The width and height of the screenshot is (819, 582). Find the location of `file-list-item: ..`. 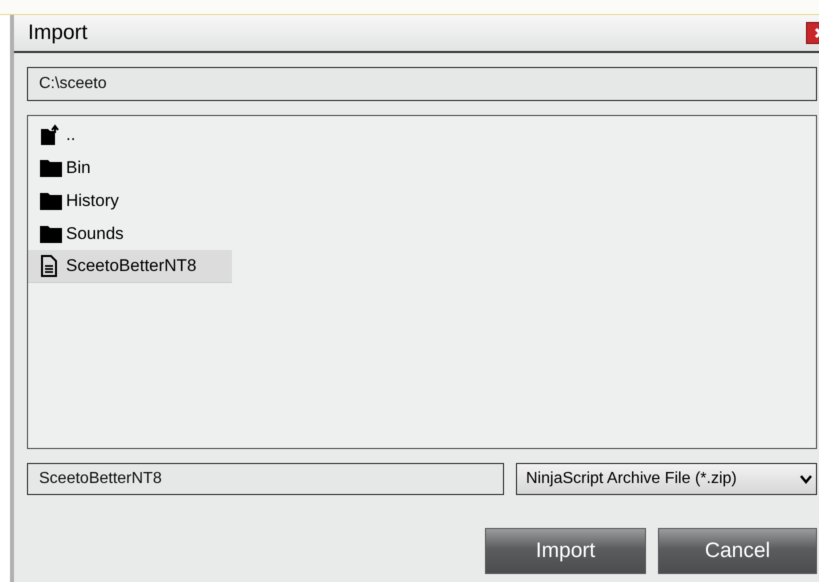

file-list-item: .. is located at coordinates (130, 134).